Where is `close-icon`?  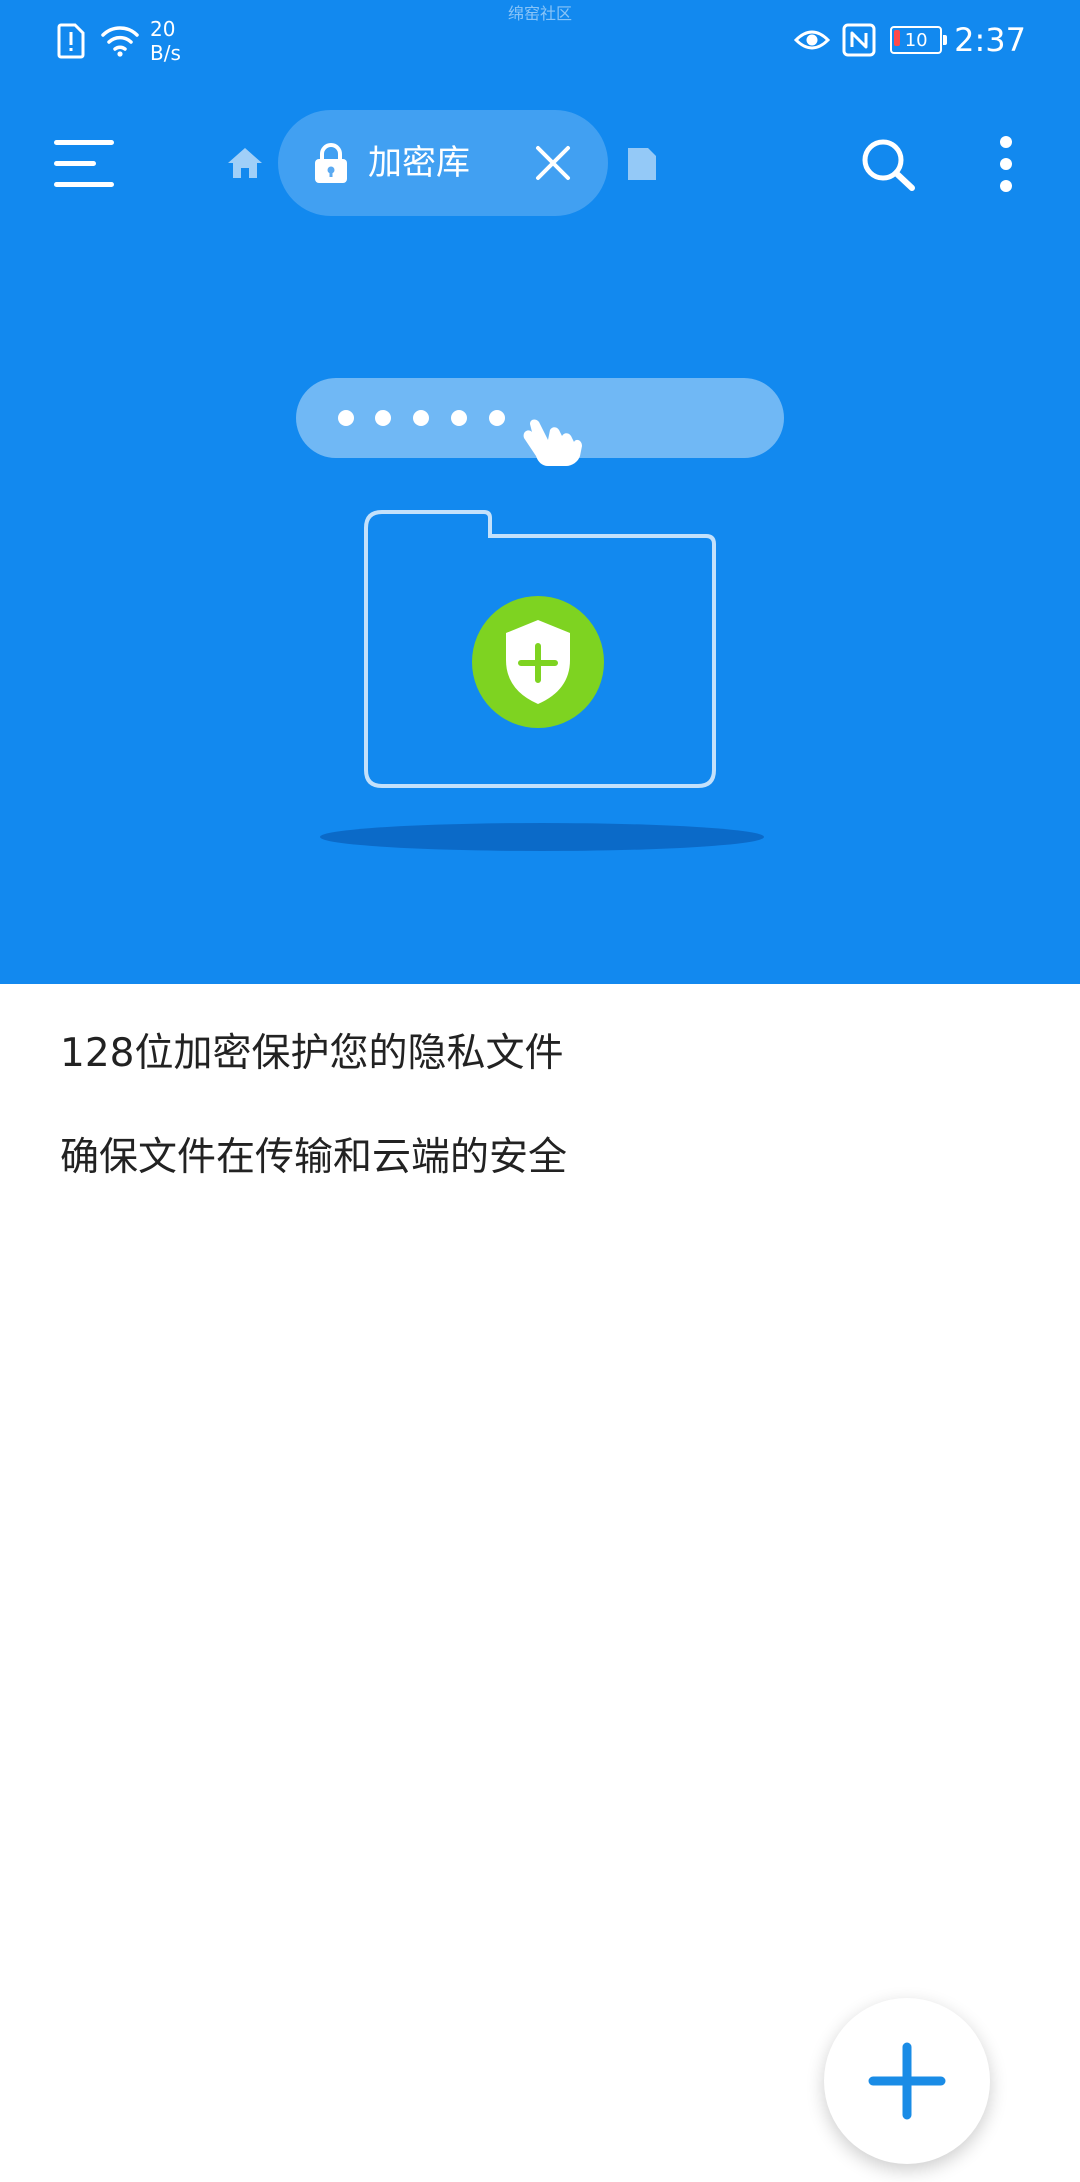 close-icon is located at coordinates (553, 163).